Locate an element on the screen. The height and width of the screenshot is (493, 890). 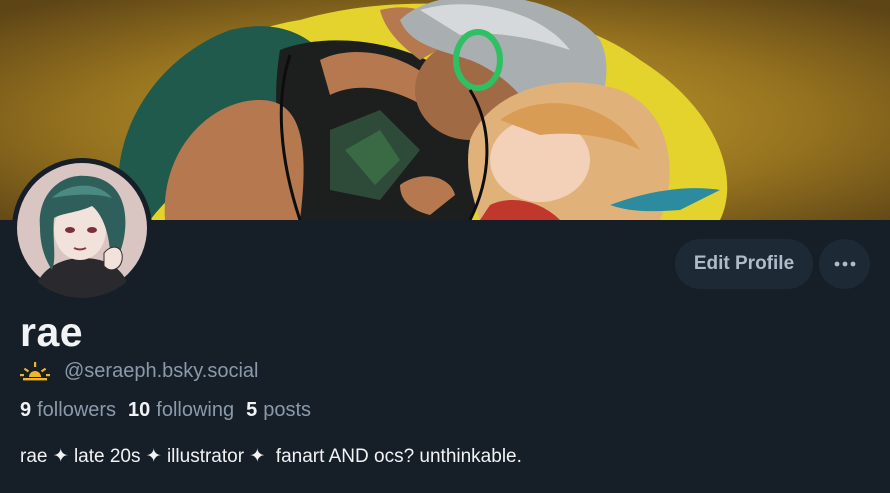
following-count: 10 is located at coordinates (139, 410).